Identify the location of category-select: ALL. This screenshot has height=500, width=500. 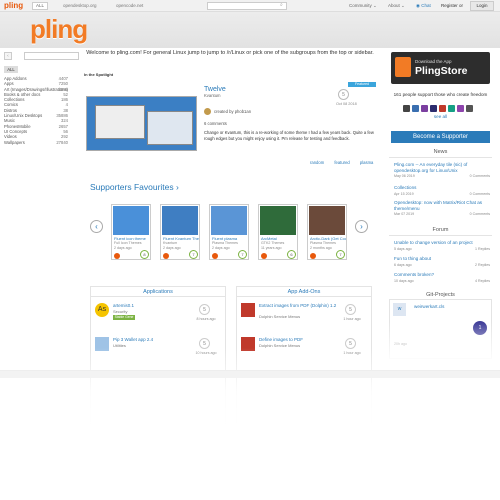
(40, 6).